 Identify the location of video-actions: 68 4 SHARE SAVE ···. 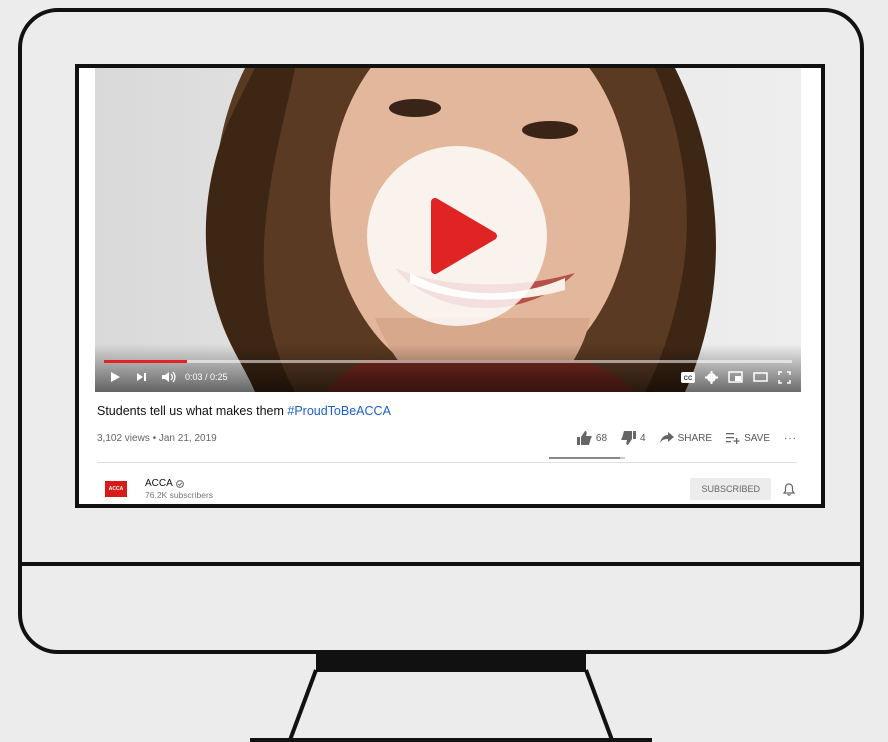
(686, 438).